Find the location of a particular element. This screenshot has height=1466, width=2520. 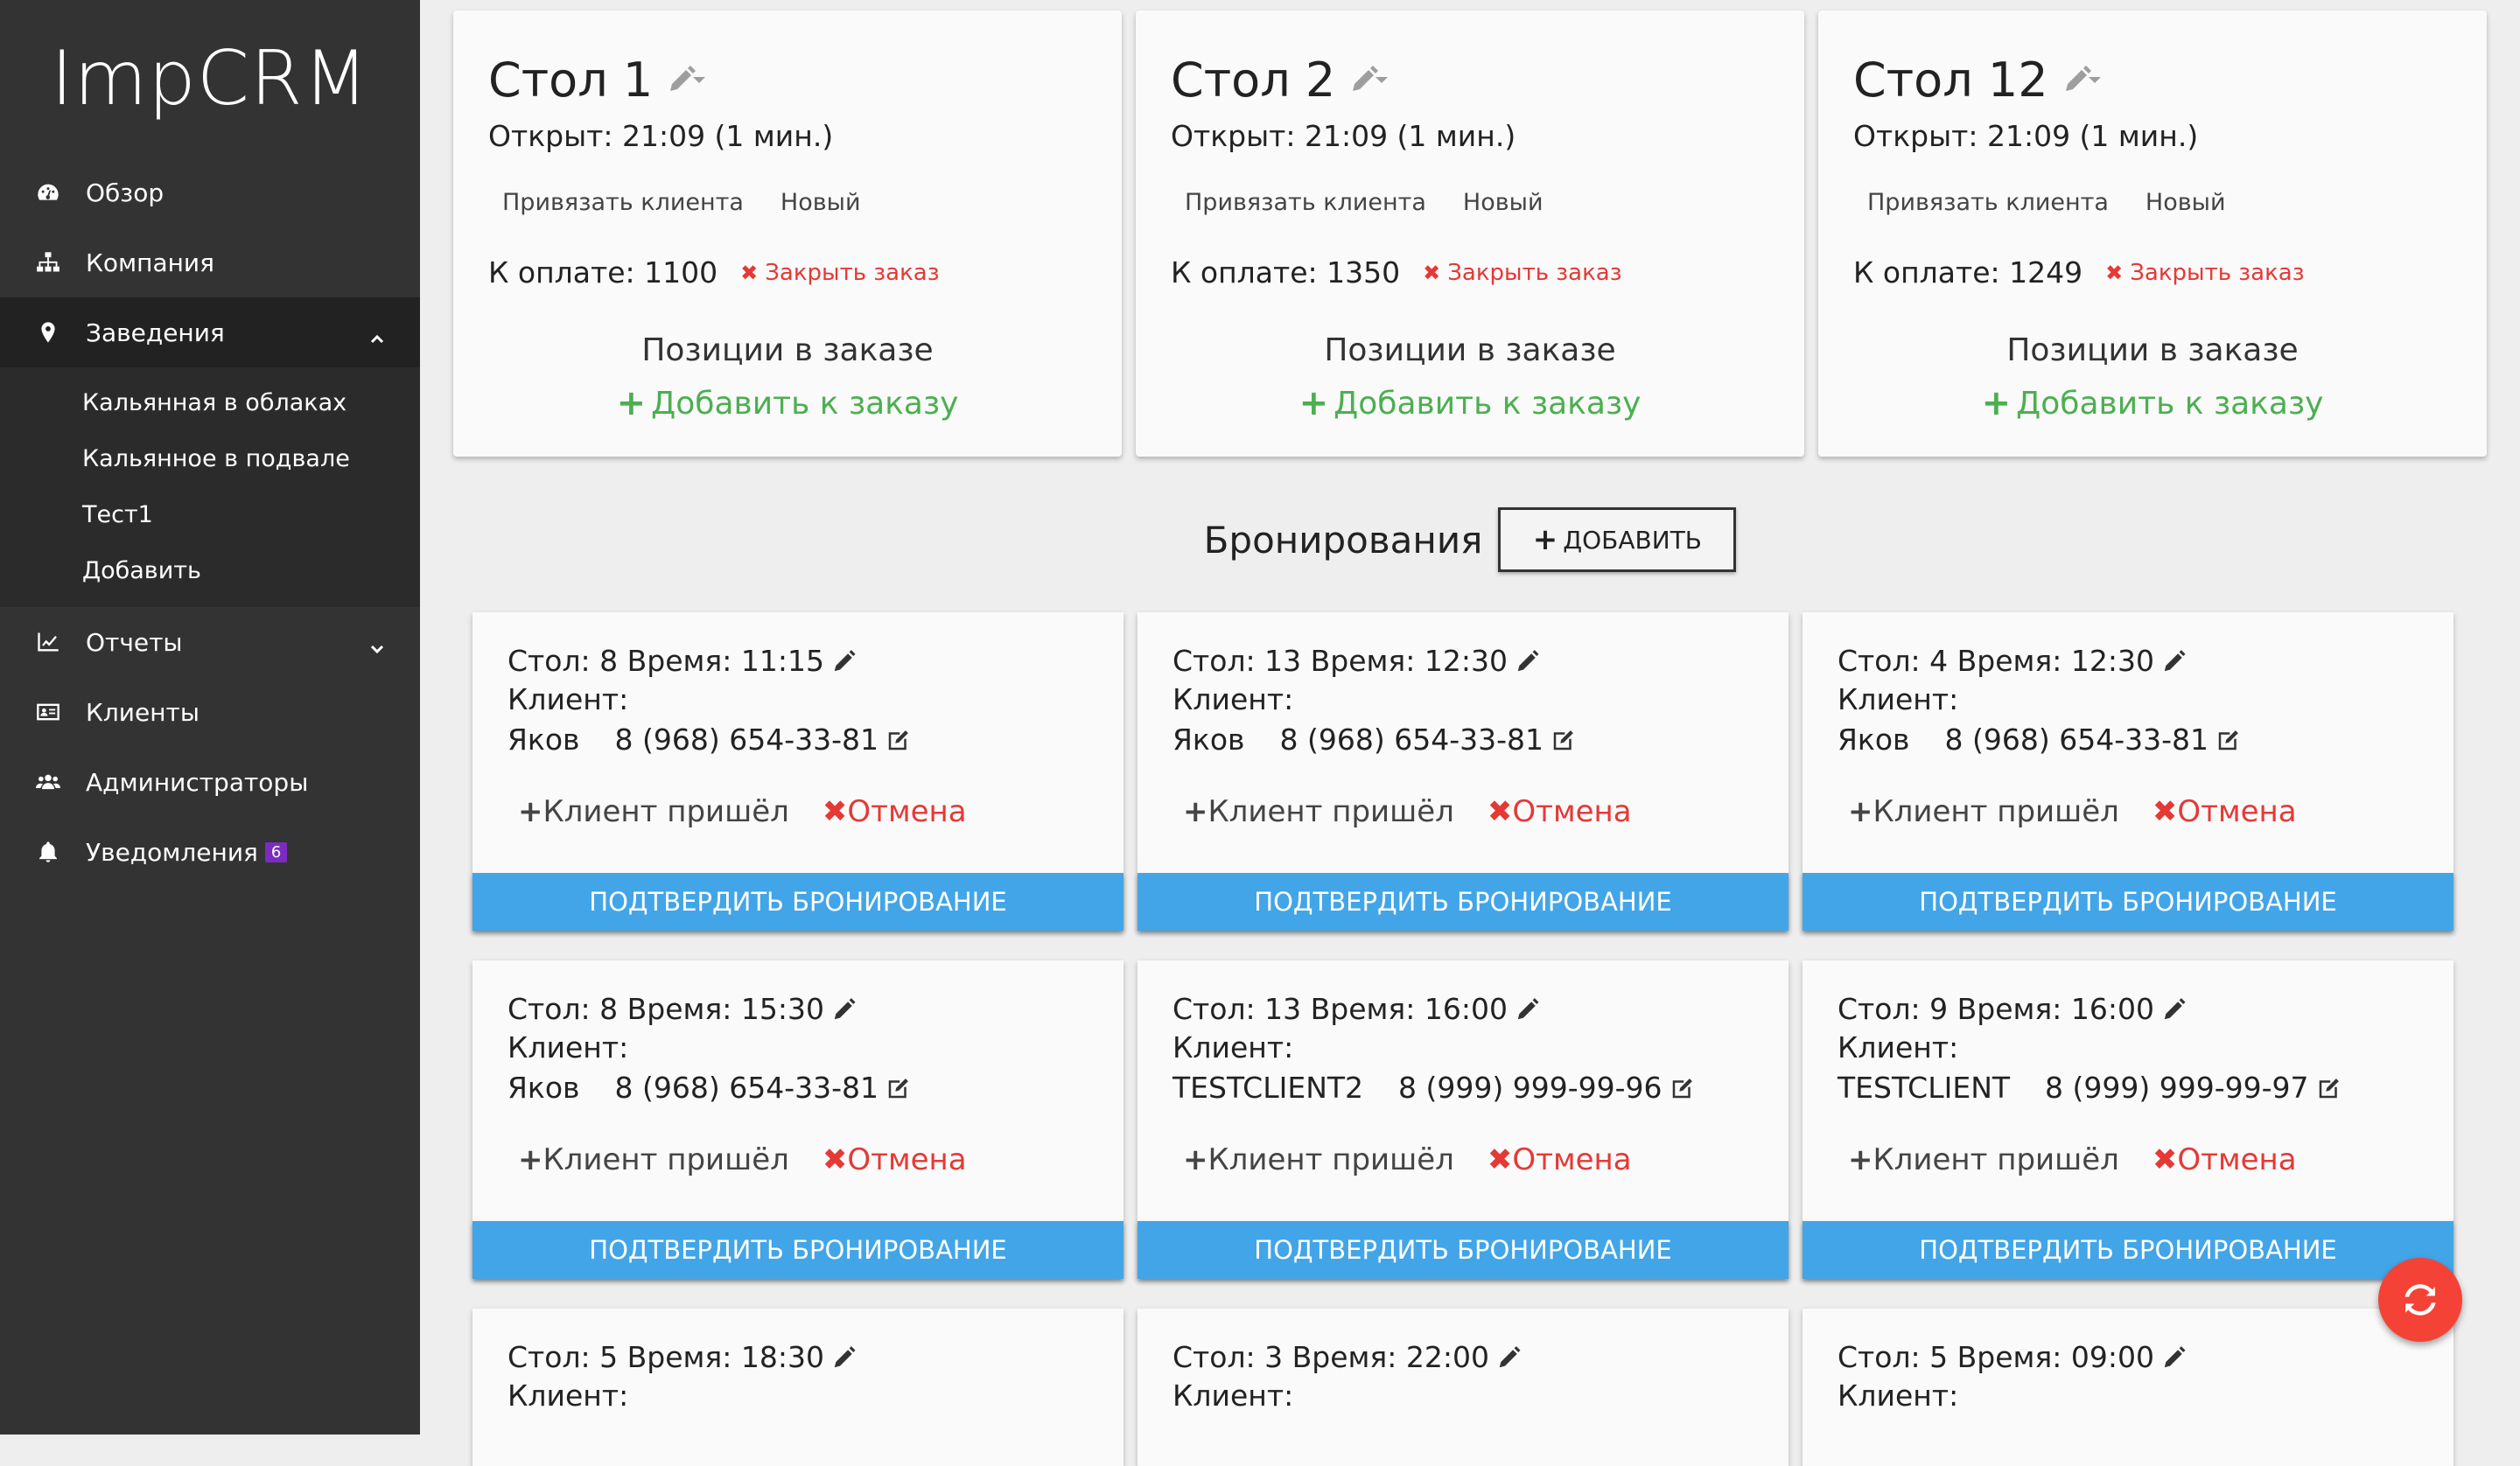

booking-table-time: Стол: 13 Время: 16:00 is located at coordinates (1356, 1009).